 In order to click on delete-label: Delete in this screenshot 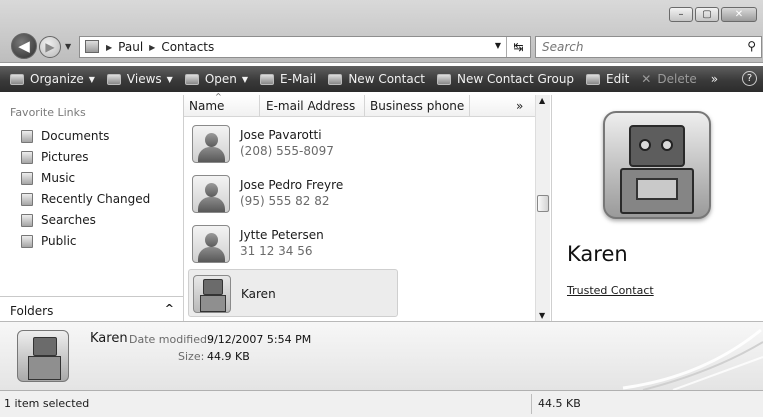, I will do `click(677, 79)`.